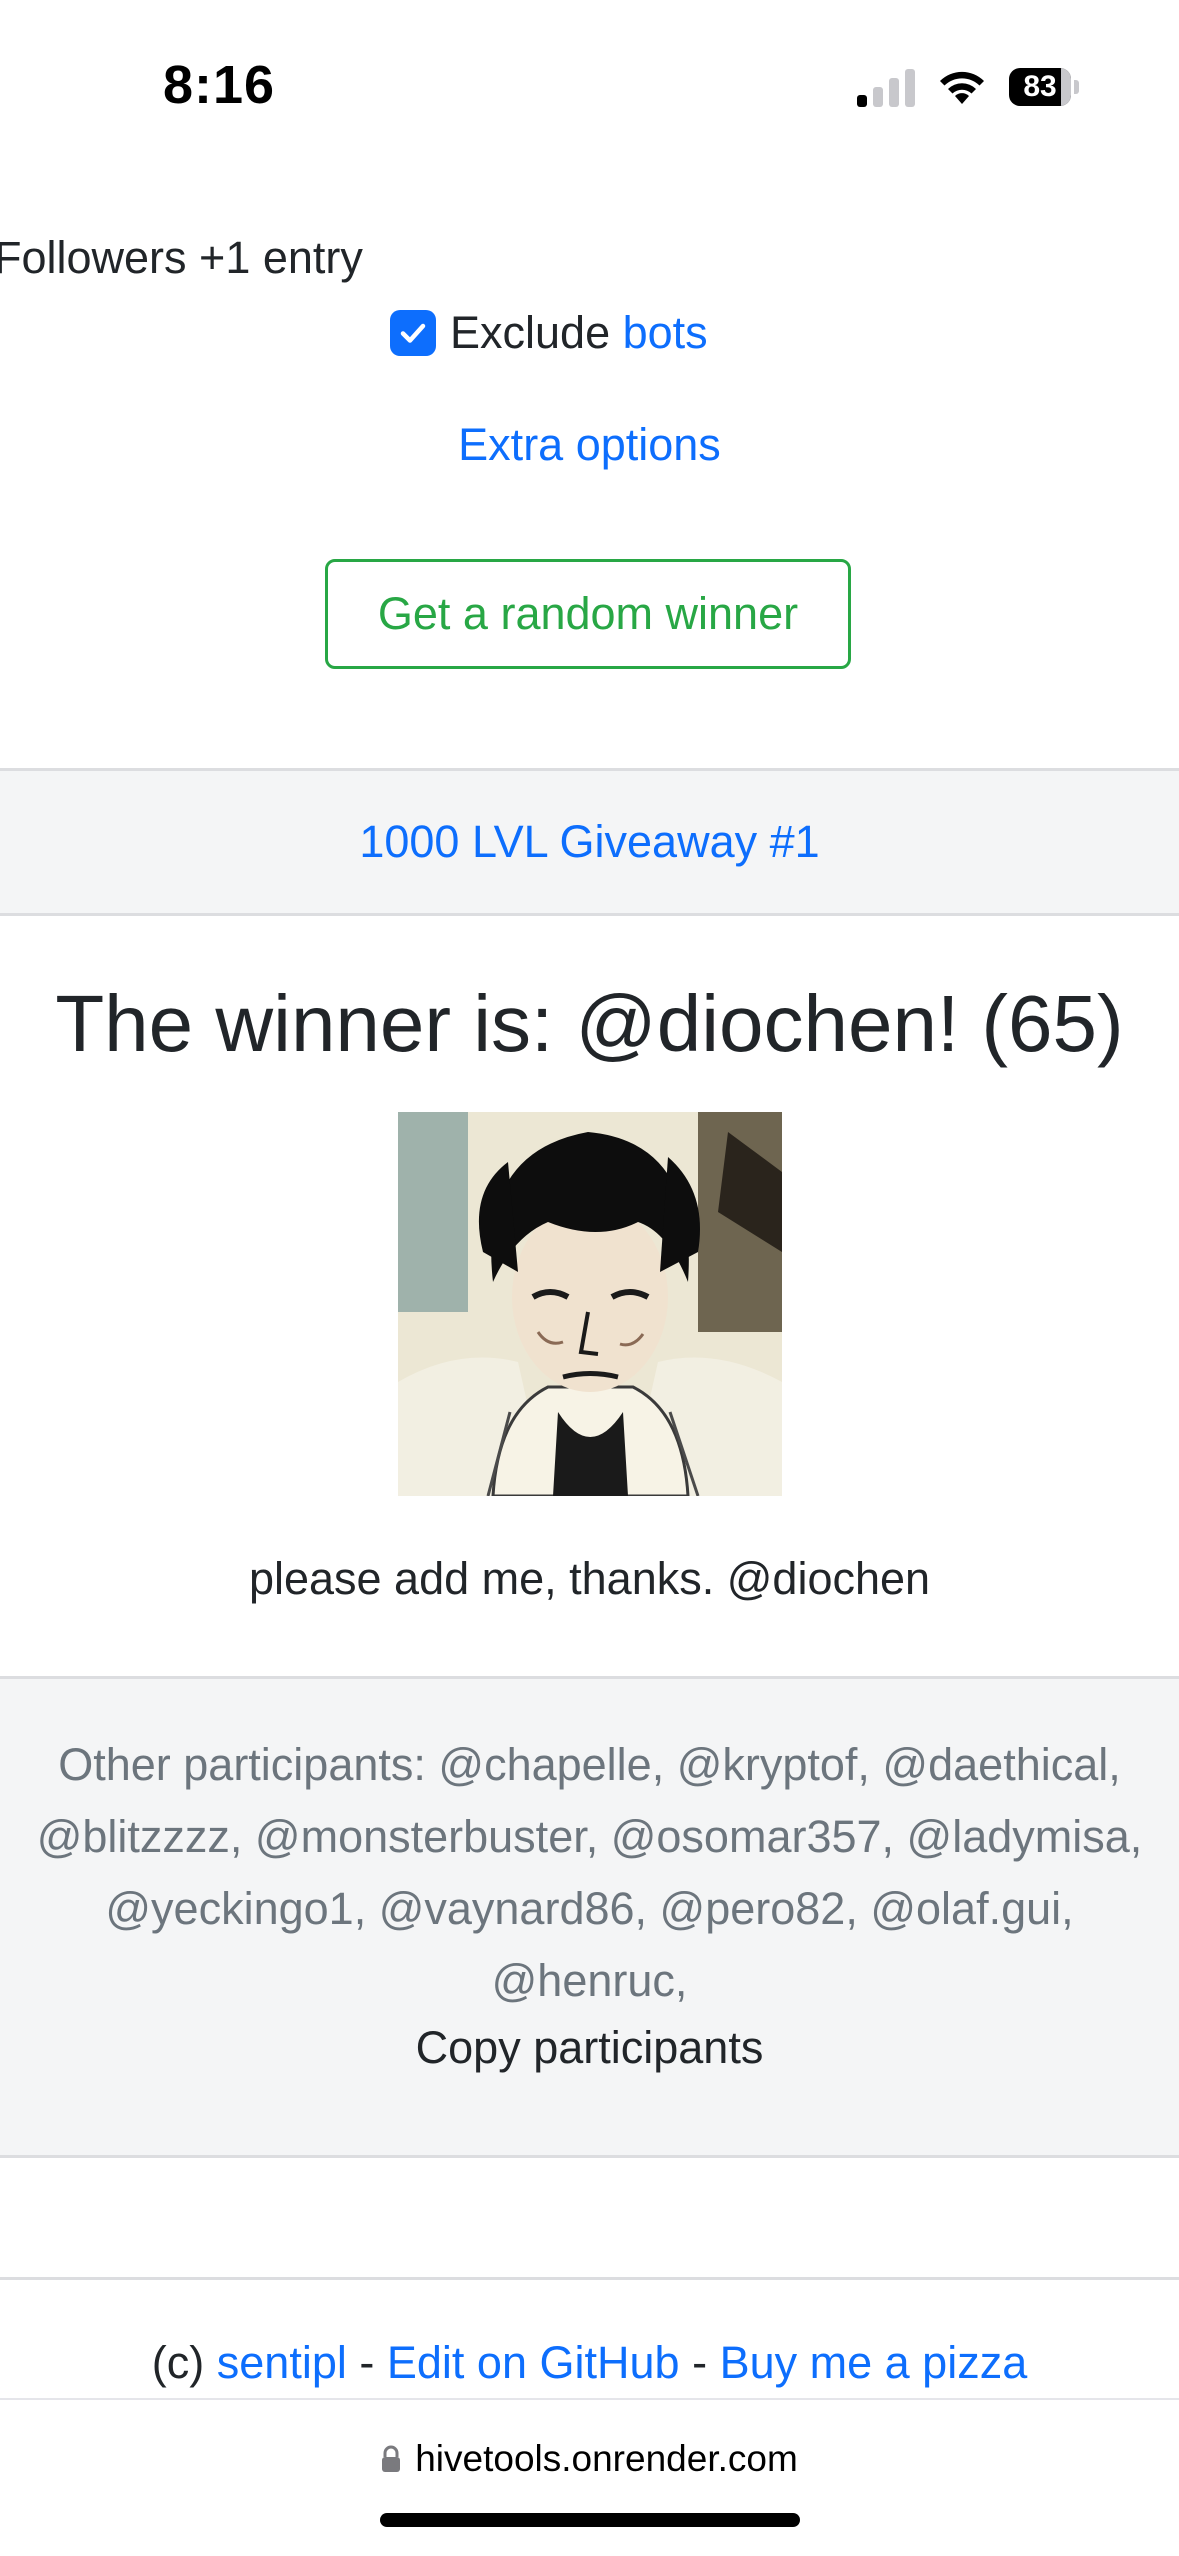 The image size is (1179, 2556). I want to click on exclude-bots-checkbox, so click(413, 333).